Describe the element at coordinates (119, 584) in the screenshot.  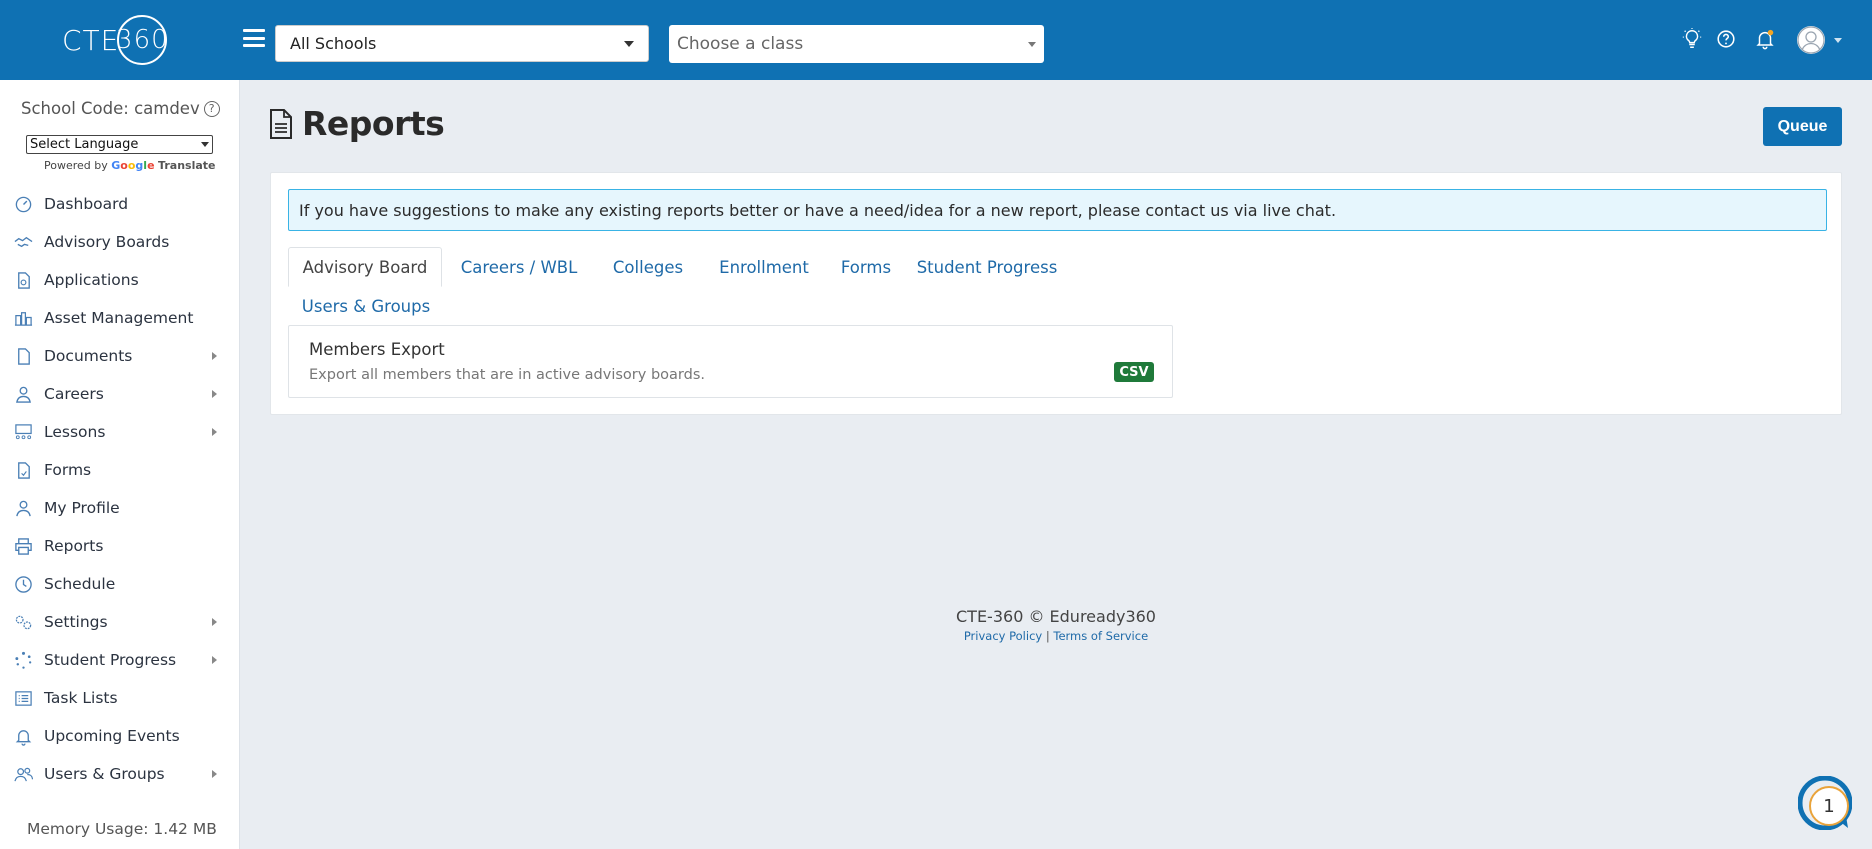
I see `sidebar-item-schedule: Schedule` at that location.